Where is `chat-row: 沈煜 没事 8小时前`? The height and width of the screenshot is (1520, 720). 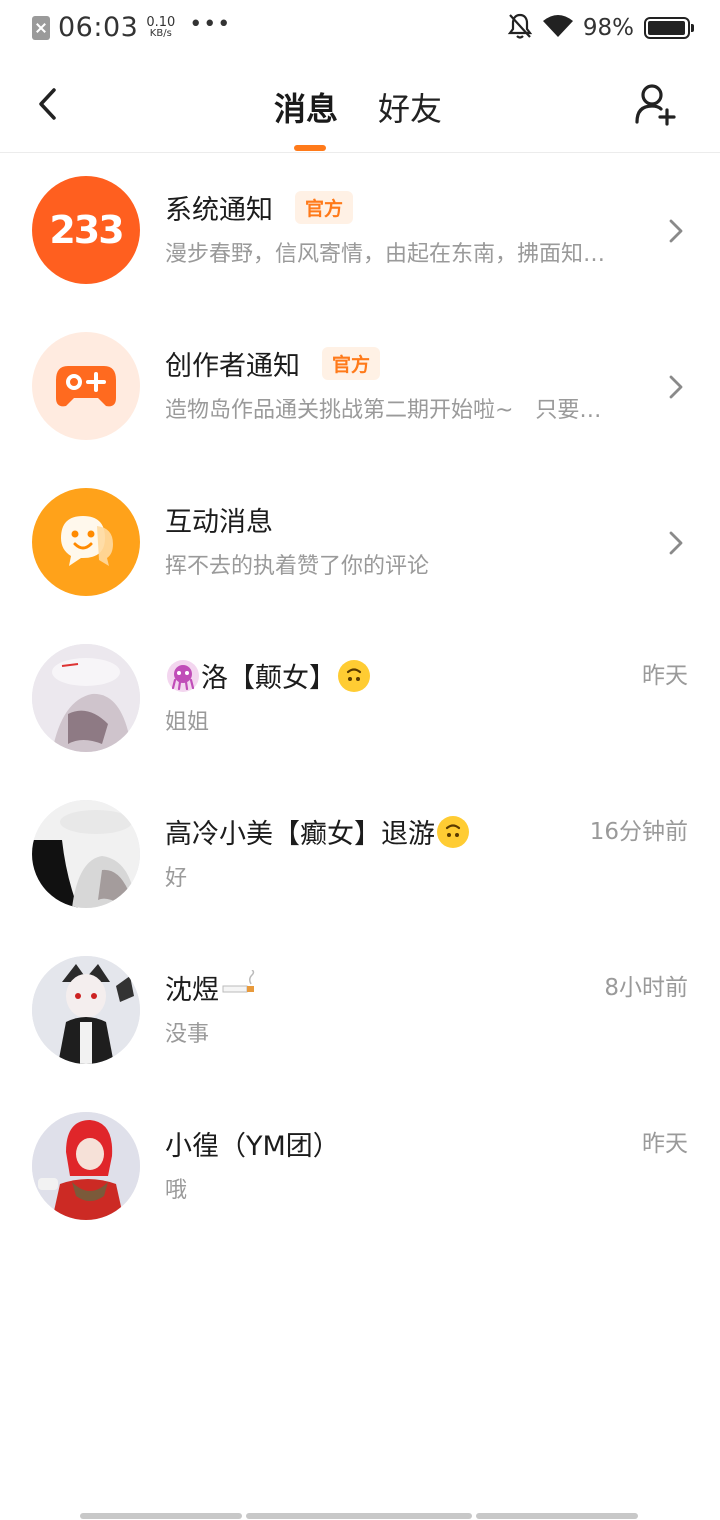
chat-row: 沈煜 没事 8小时前 is located at coordinates (360, 1012).